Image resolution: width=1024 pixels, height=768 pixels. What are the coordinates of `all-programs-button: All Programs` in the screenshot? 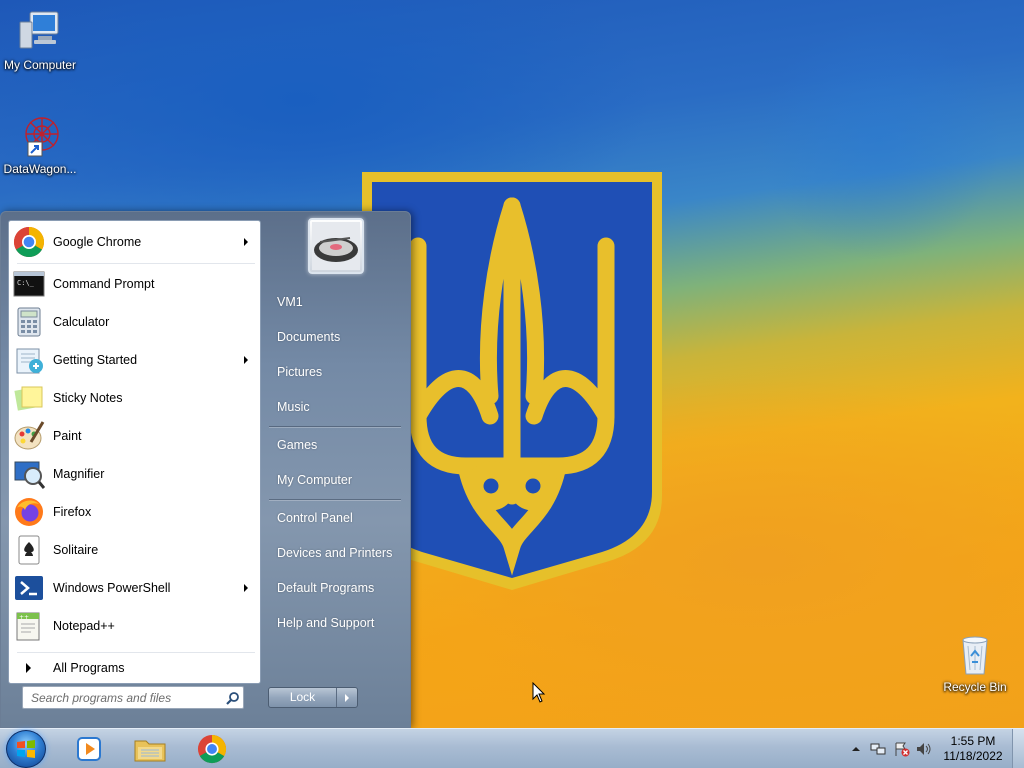 It's located at (134, 668).